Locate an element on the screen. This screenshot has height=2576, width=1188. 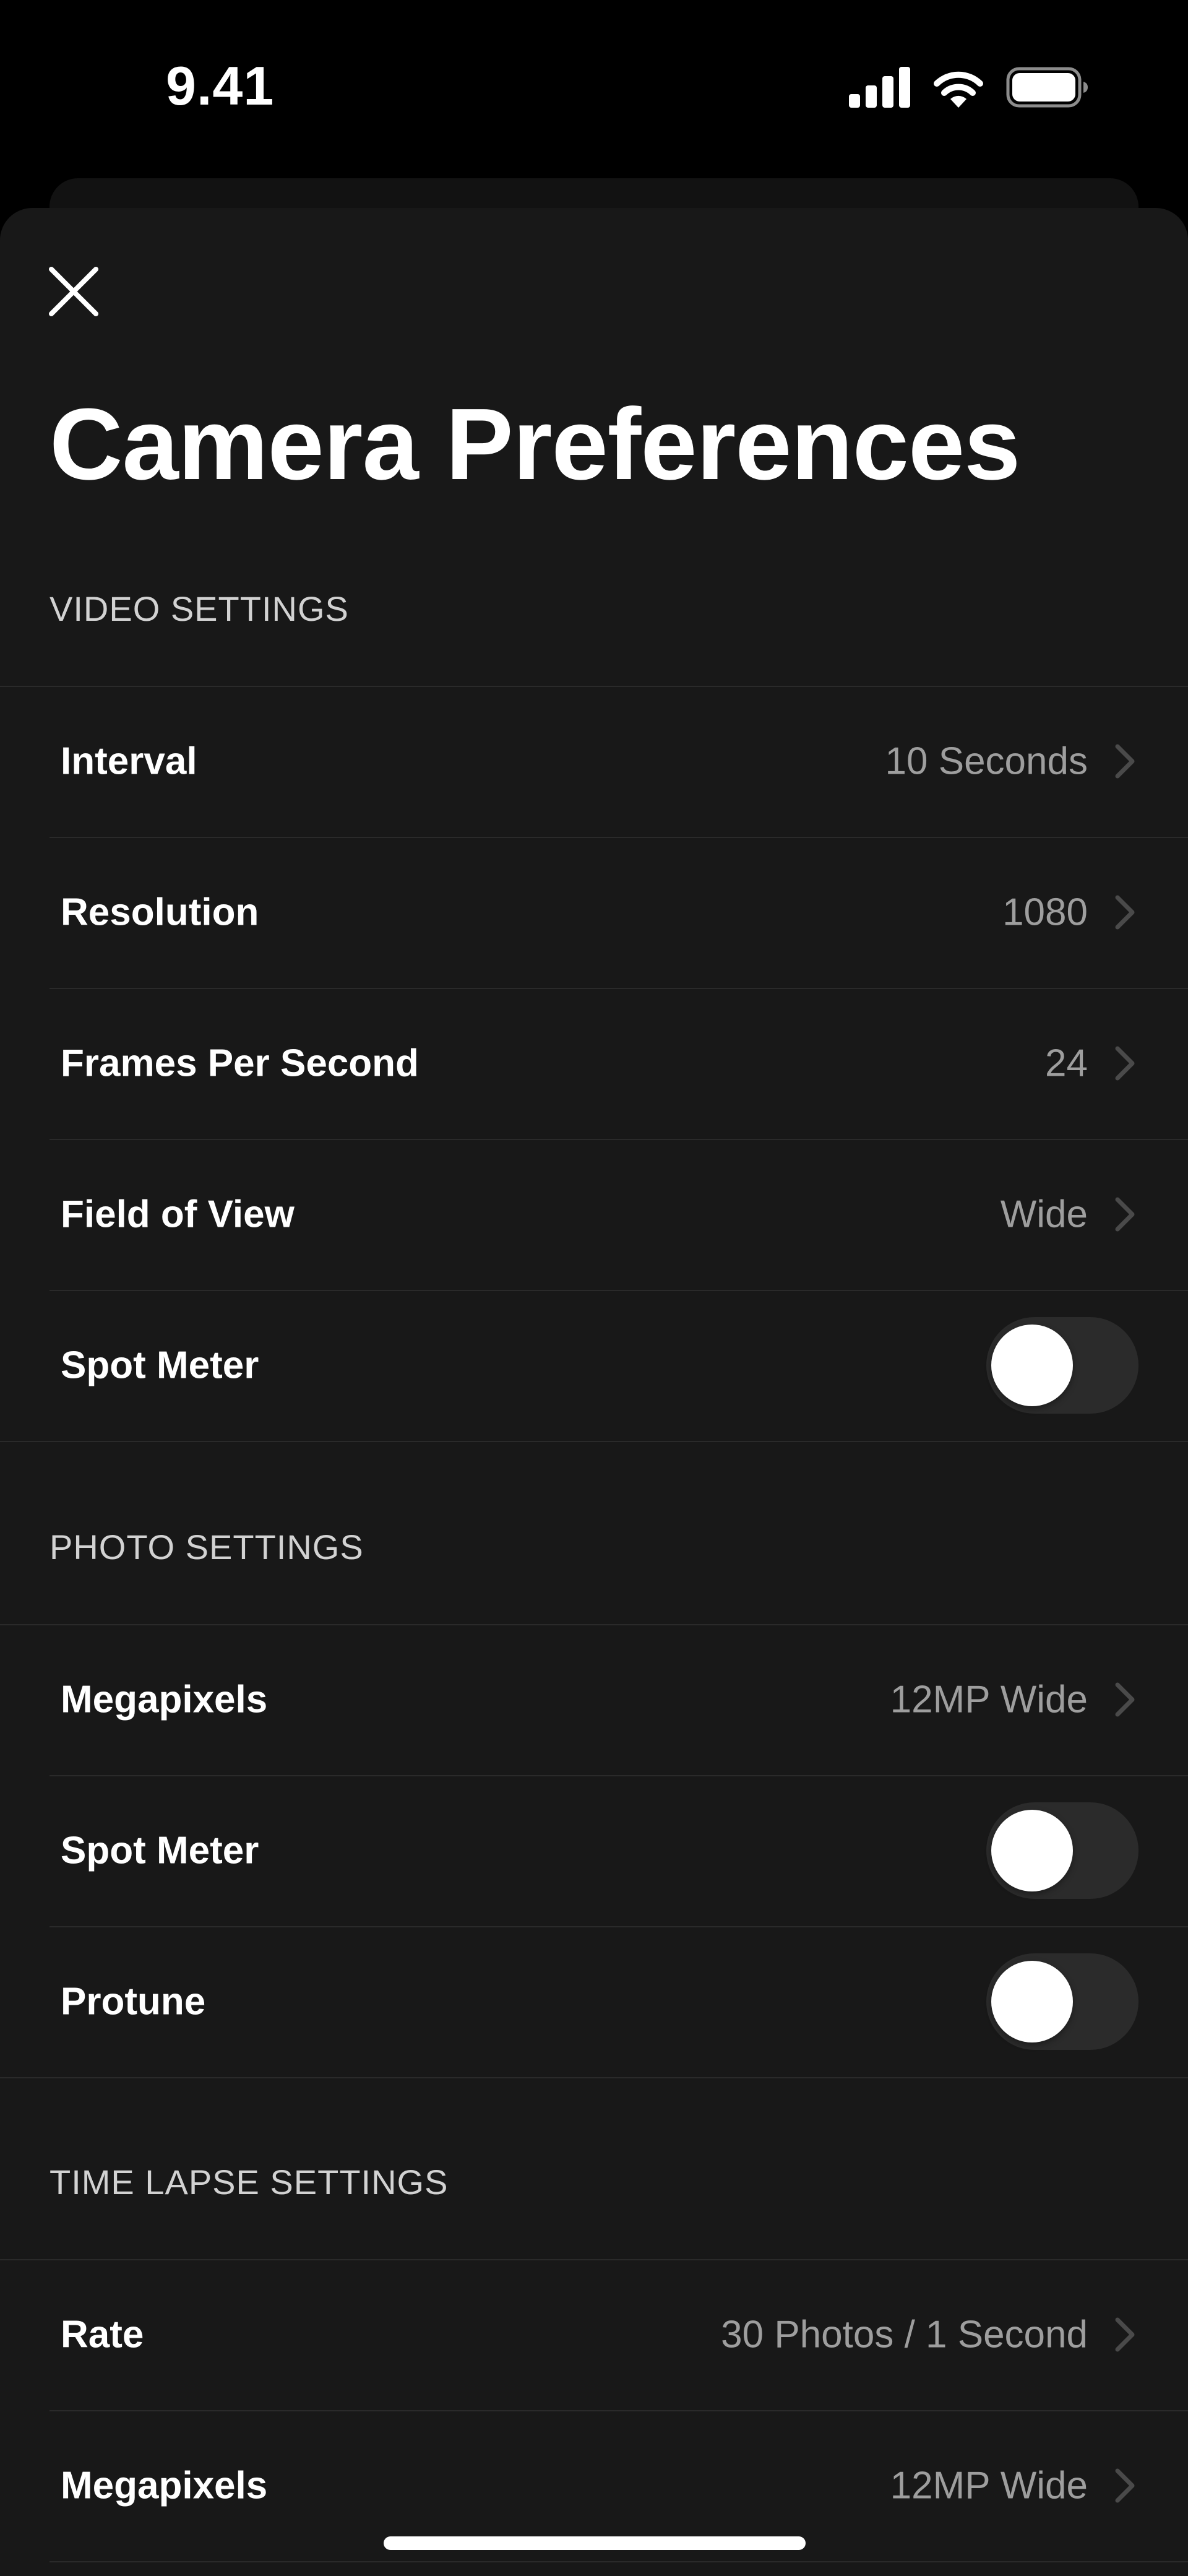
setting-value: 10 Seconds is located at coordinates (987, 761).